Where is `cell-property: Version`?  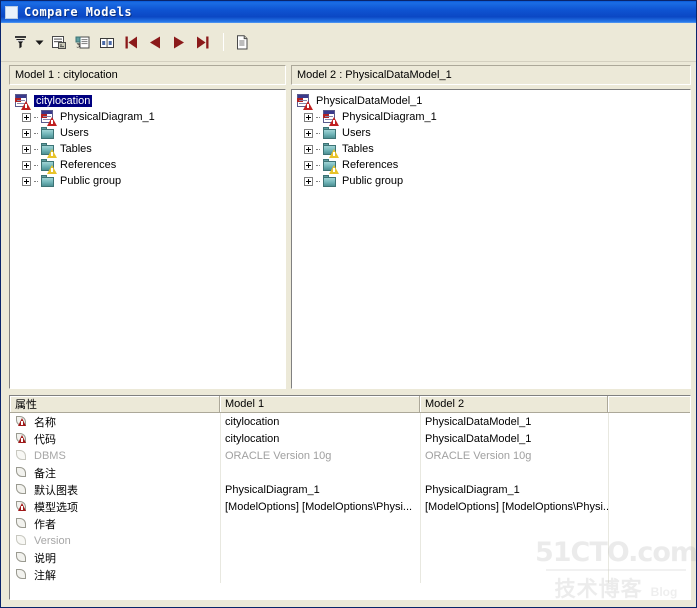
cell-property: Version is located at coordinates (115, 540).